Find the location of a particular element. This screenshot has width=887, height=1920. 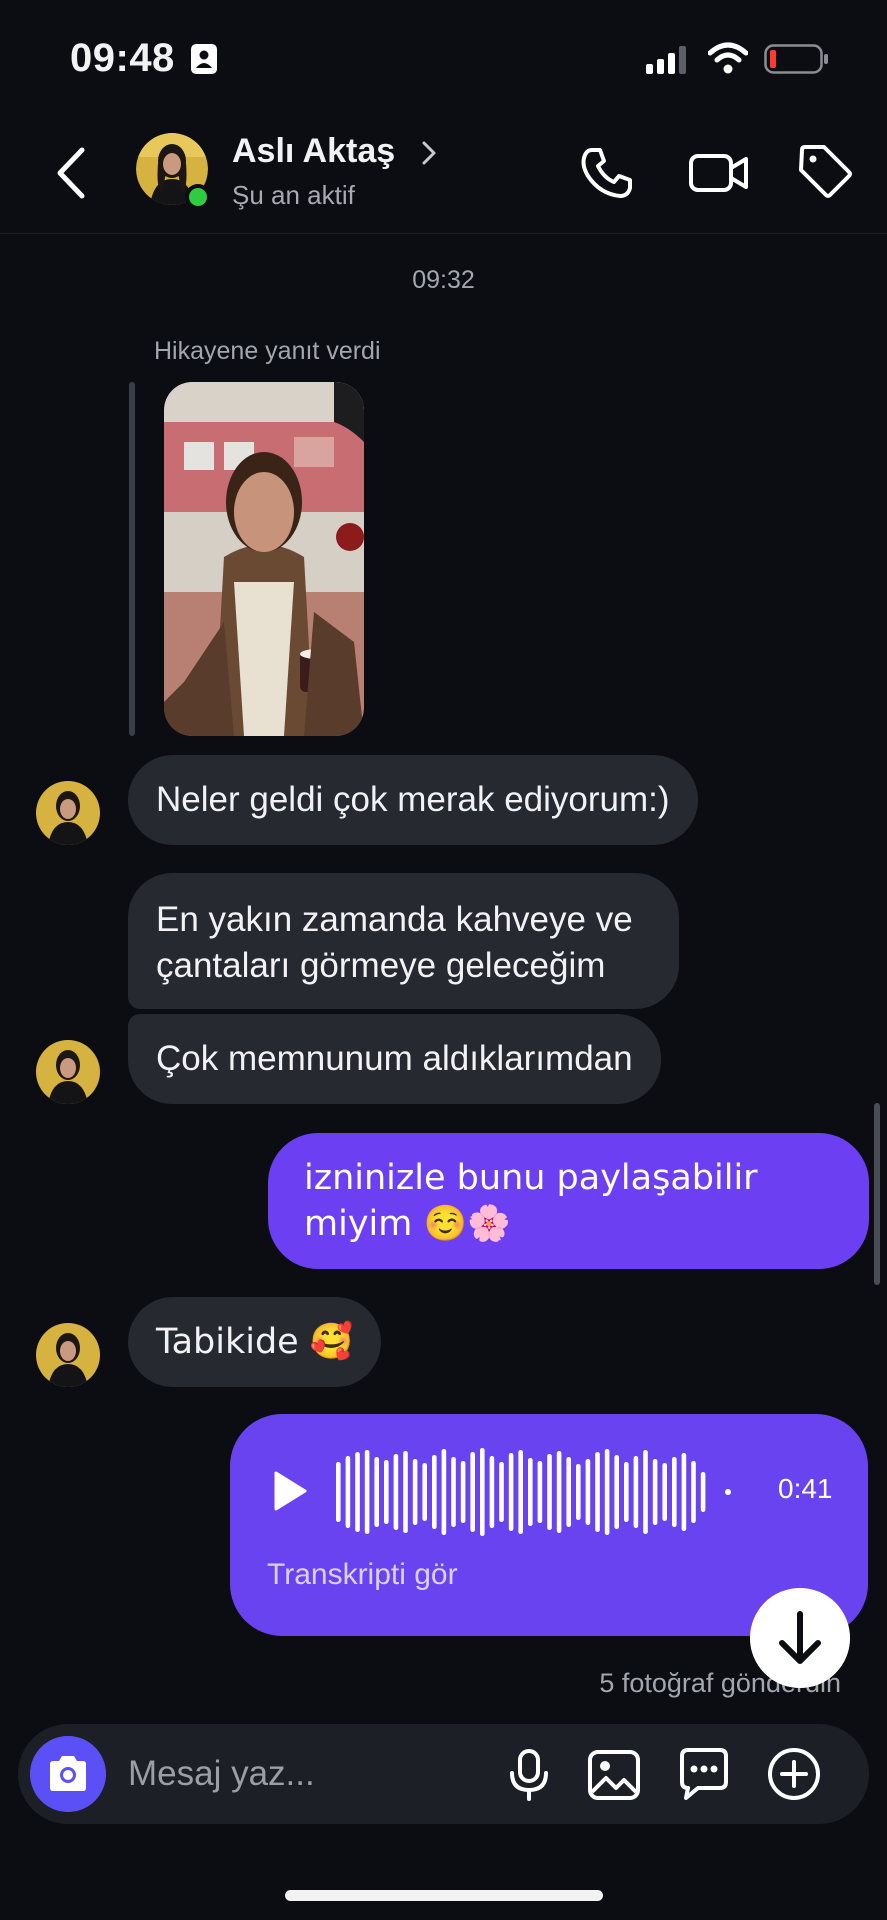

message-input is located at coordinates (308, 1774).